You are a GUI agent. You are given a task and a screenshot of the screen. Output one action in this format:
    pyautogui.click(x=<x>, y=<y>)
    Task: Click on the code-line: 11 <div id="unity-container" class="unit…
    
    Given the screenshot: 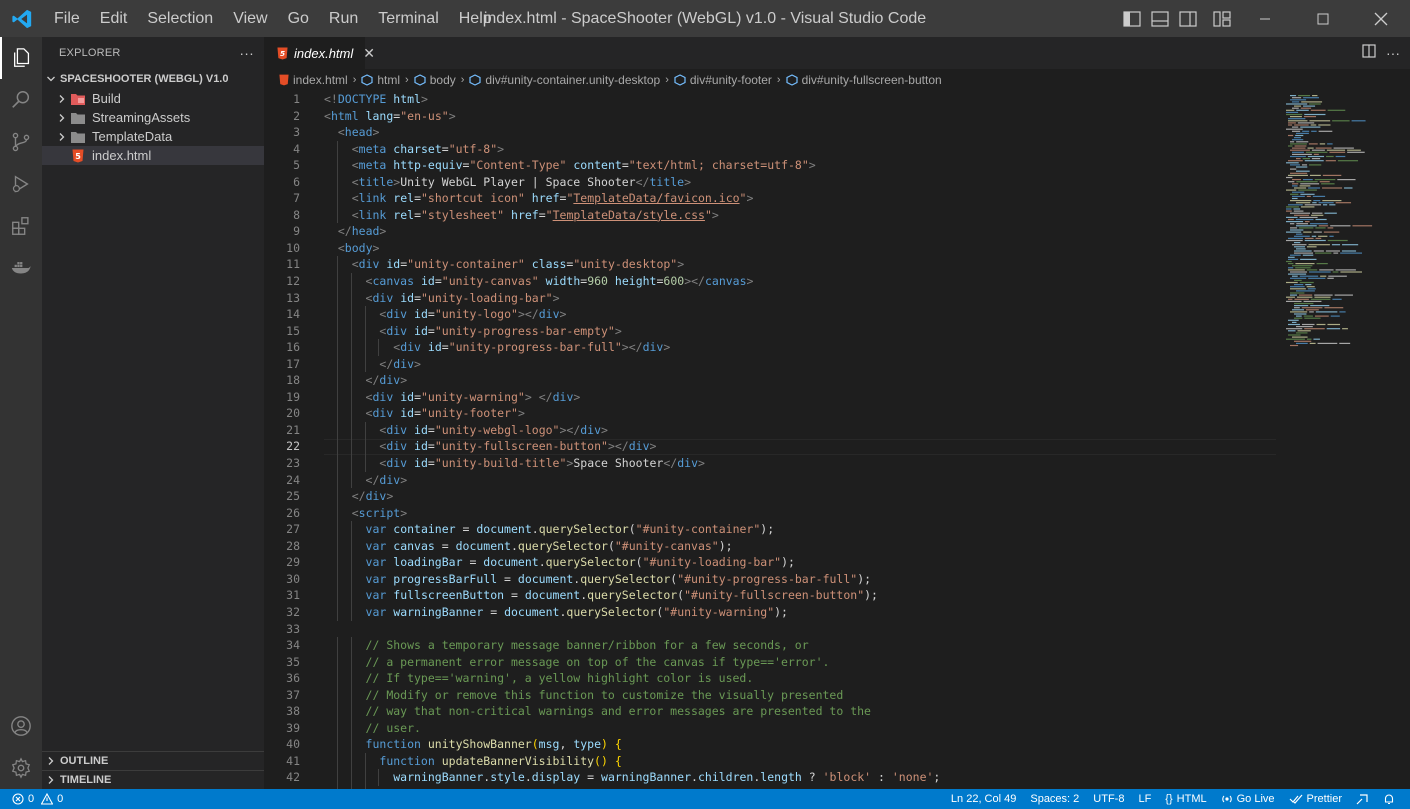 What is the action you would take?
    pyautogui.click(x=774, y=265)
    